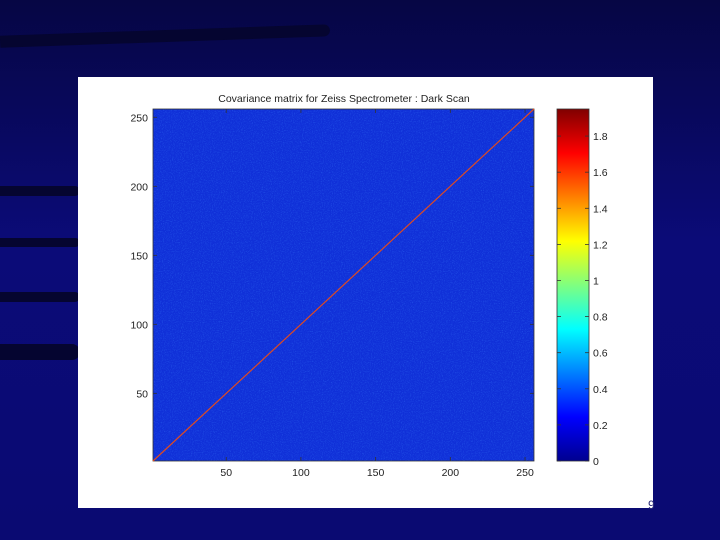 The image size is (720, 540). Describe the element at coordinates (301, 473) in the screenshot. I see `x-tick-label: 100` at that location.